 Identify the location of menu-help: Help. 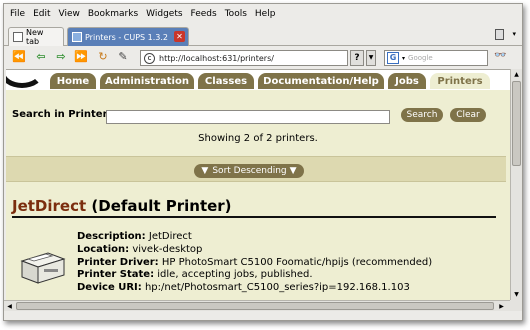
(265, 14).